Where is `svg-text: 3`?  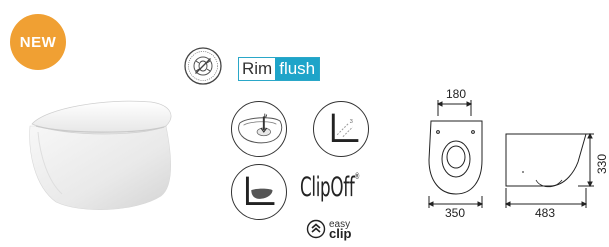
svg-text: 3 is located at coordinates (351, 122).